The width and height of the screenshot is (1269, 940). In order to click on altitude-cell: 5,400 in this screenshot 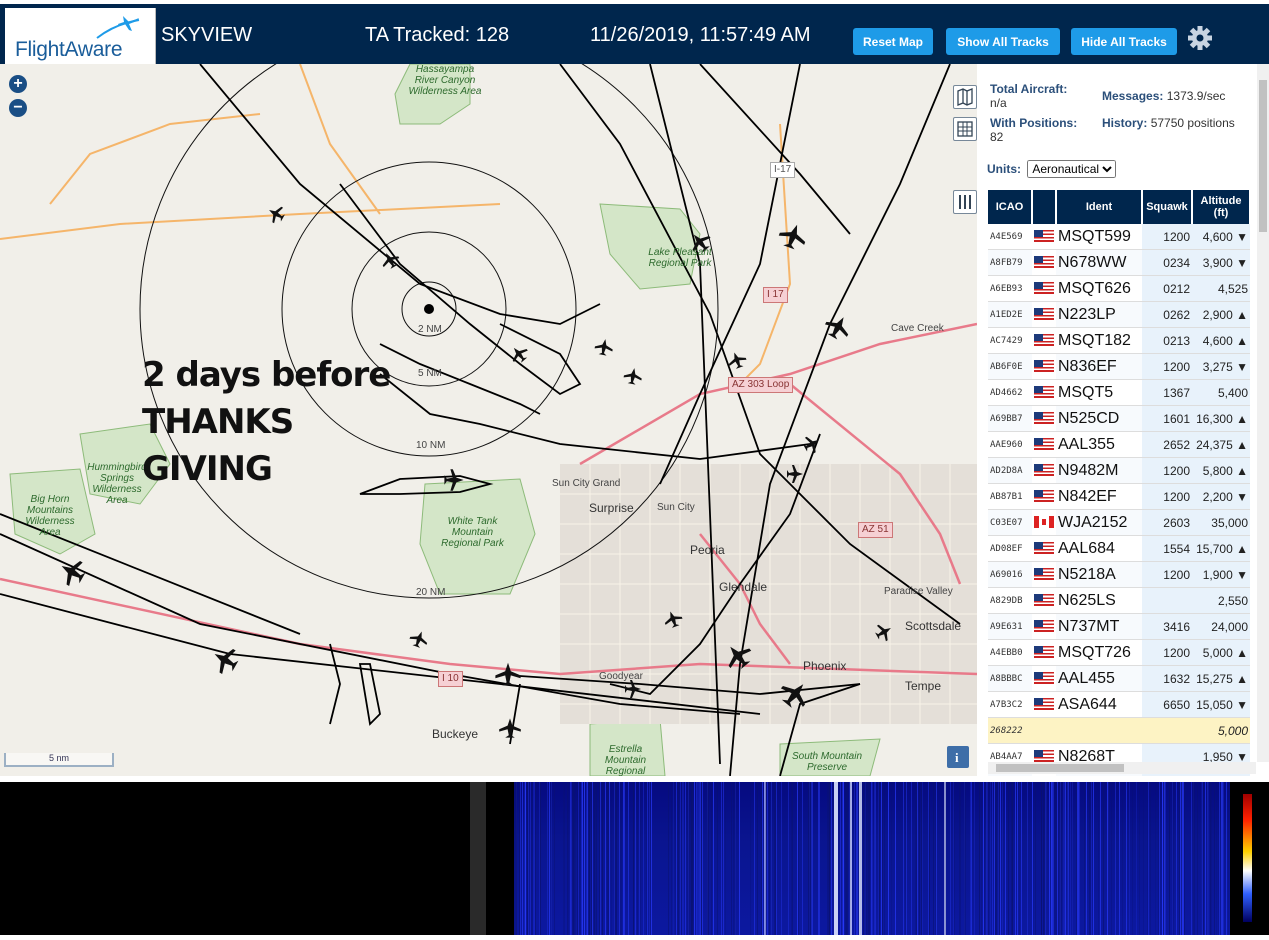, I will do `click(1221, 392)`.